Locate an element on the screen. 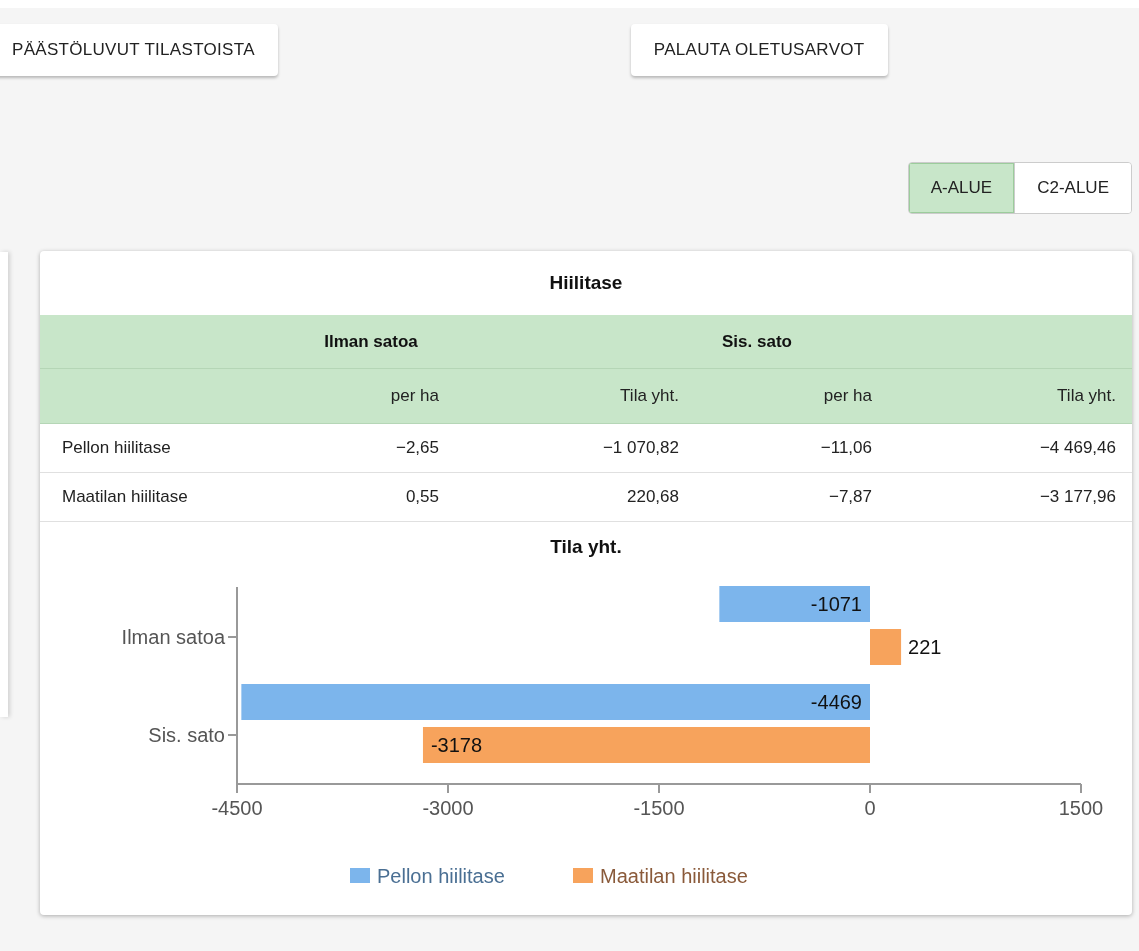 This screenshot has height=951, width=1139. row-label: Maatilan hiilitase is located at coordinates (125, 497).